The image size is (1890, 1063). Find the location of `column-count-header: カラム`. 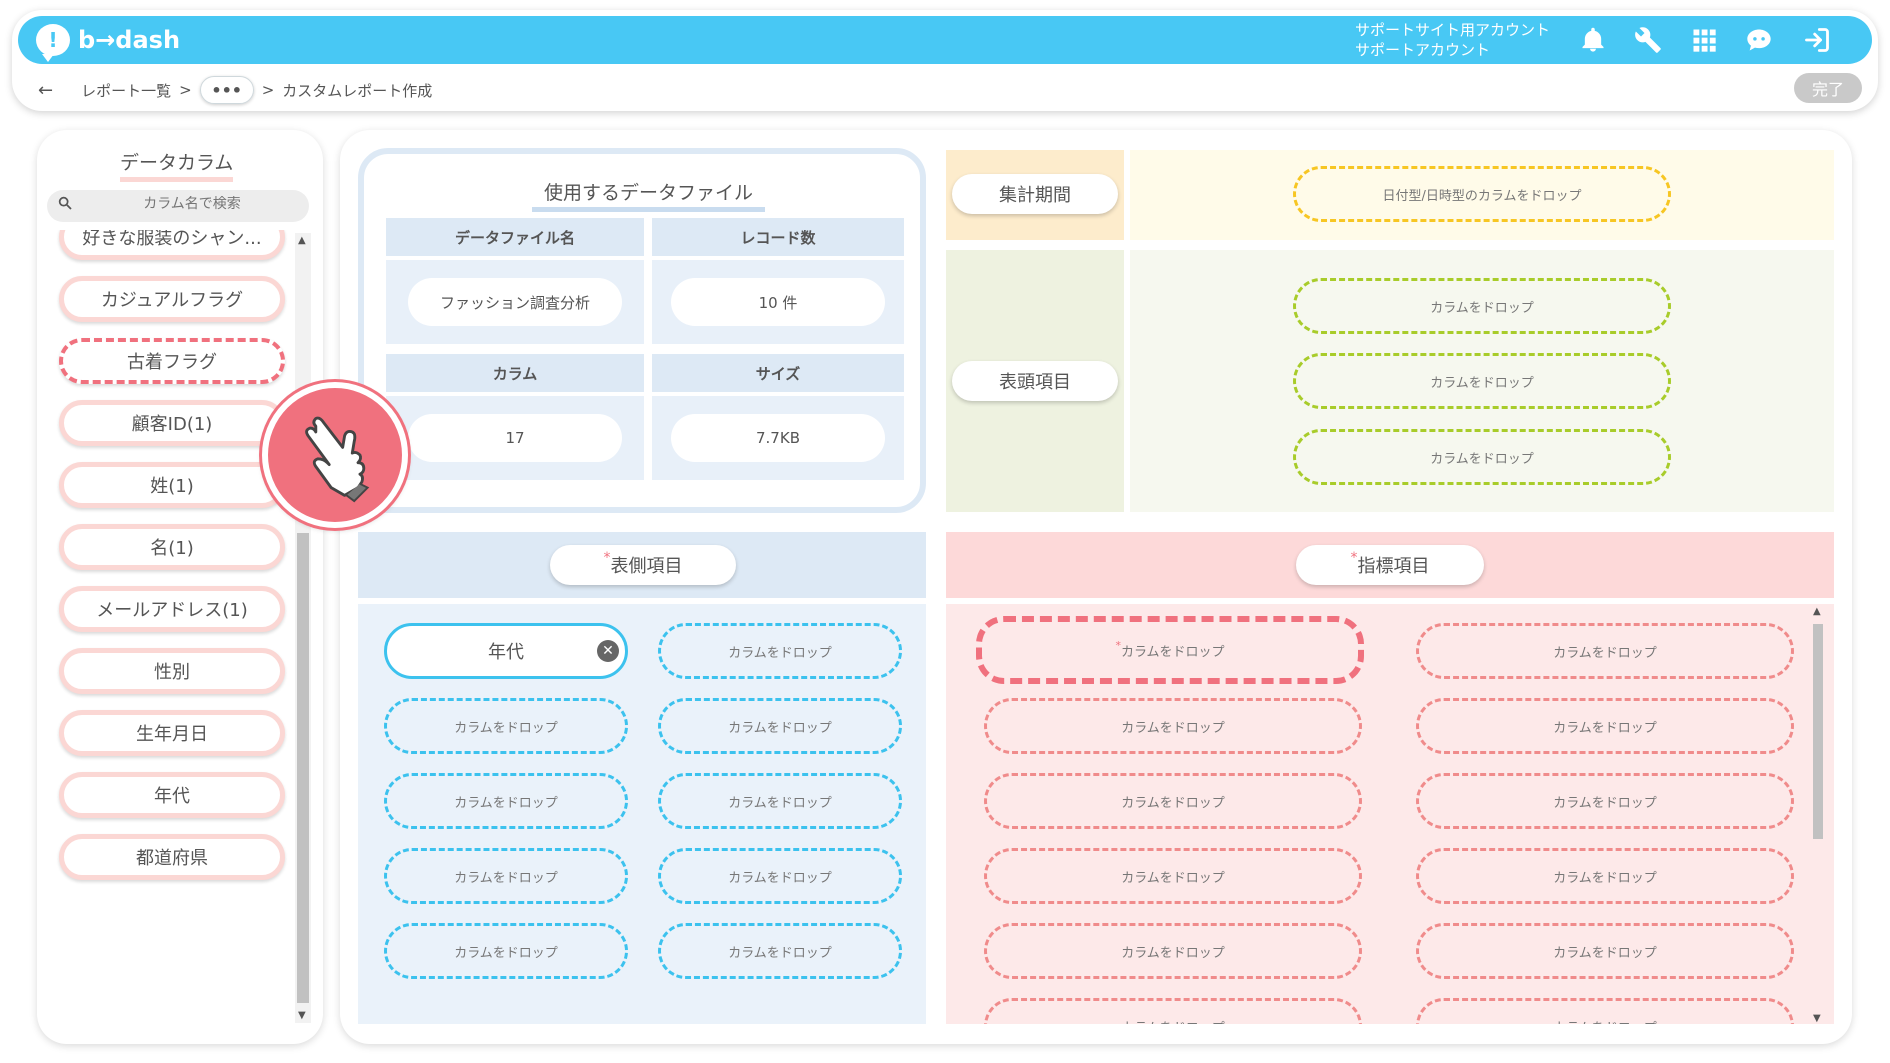

column-count-header: カラム is located at coordinates (515, 373).